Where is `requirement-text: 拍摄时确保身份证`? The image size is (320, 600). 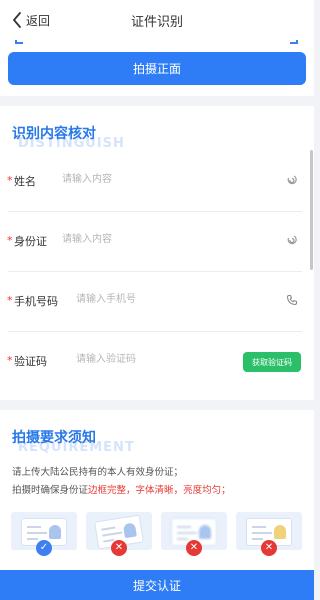
requirement-text: 拍摄时确保身份证 is located at coordinates (50, 490).